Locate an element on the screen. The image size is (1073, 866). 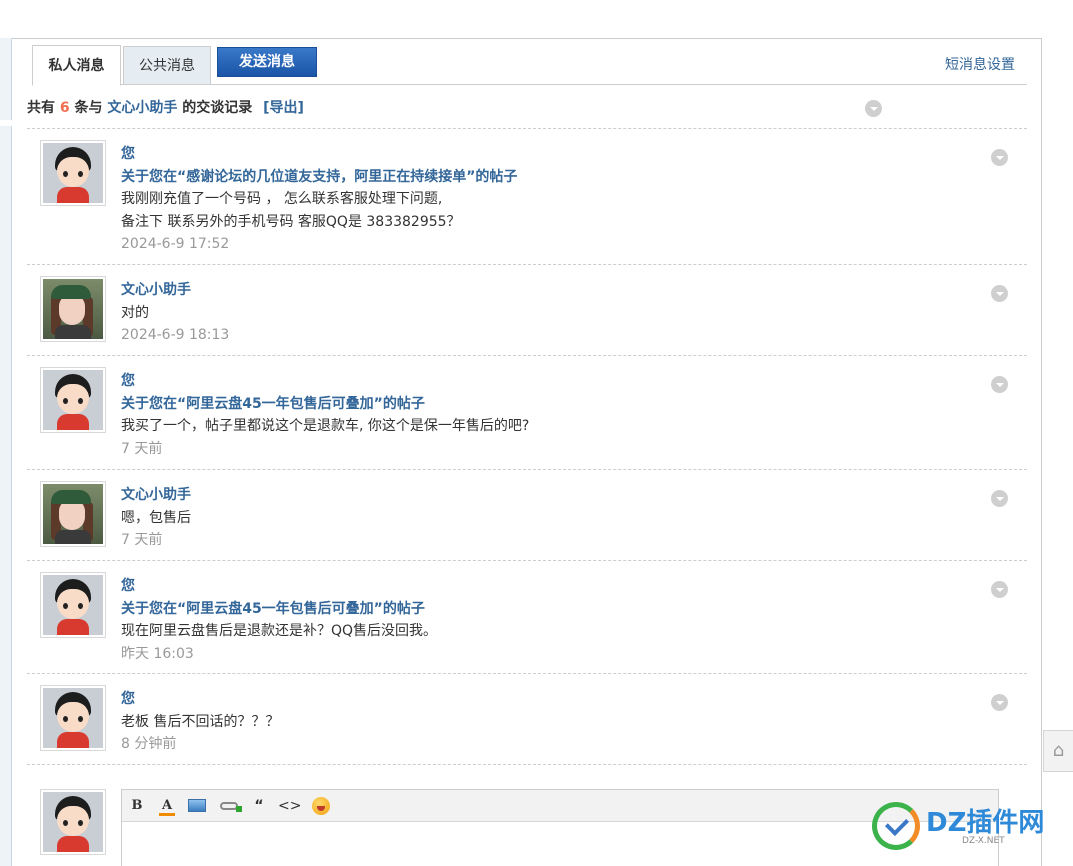
left-sidebar-rail is located at coordinates (6, 452).